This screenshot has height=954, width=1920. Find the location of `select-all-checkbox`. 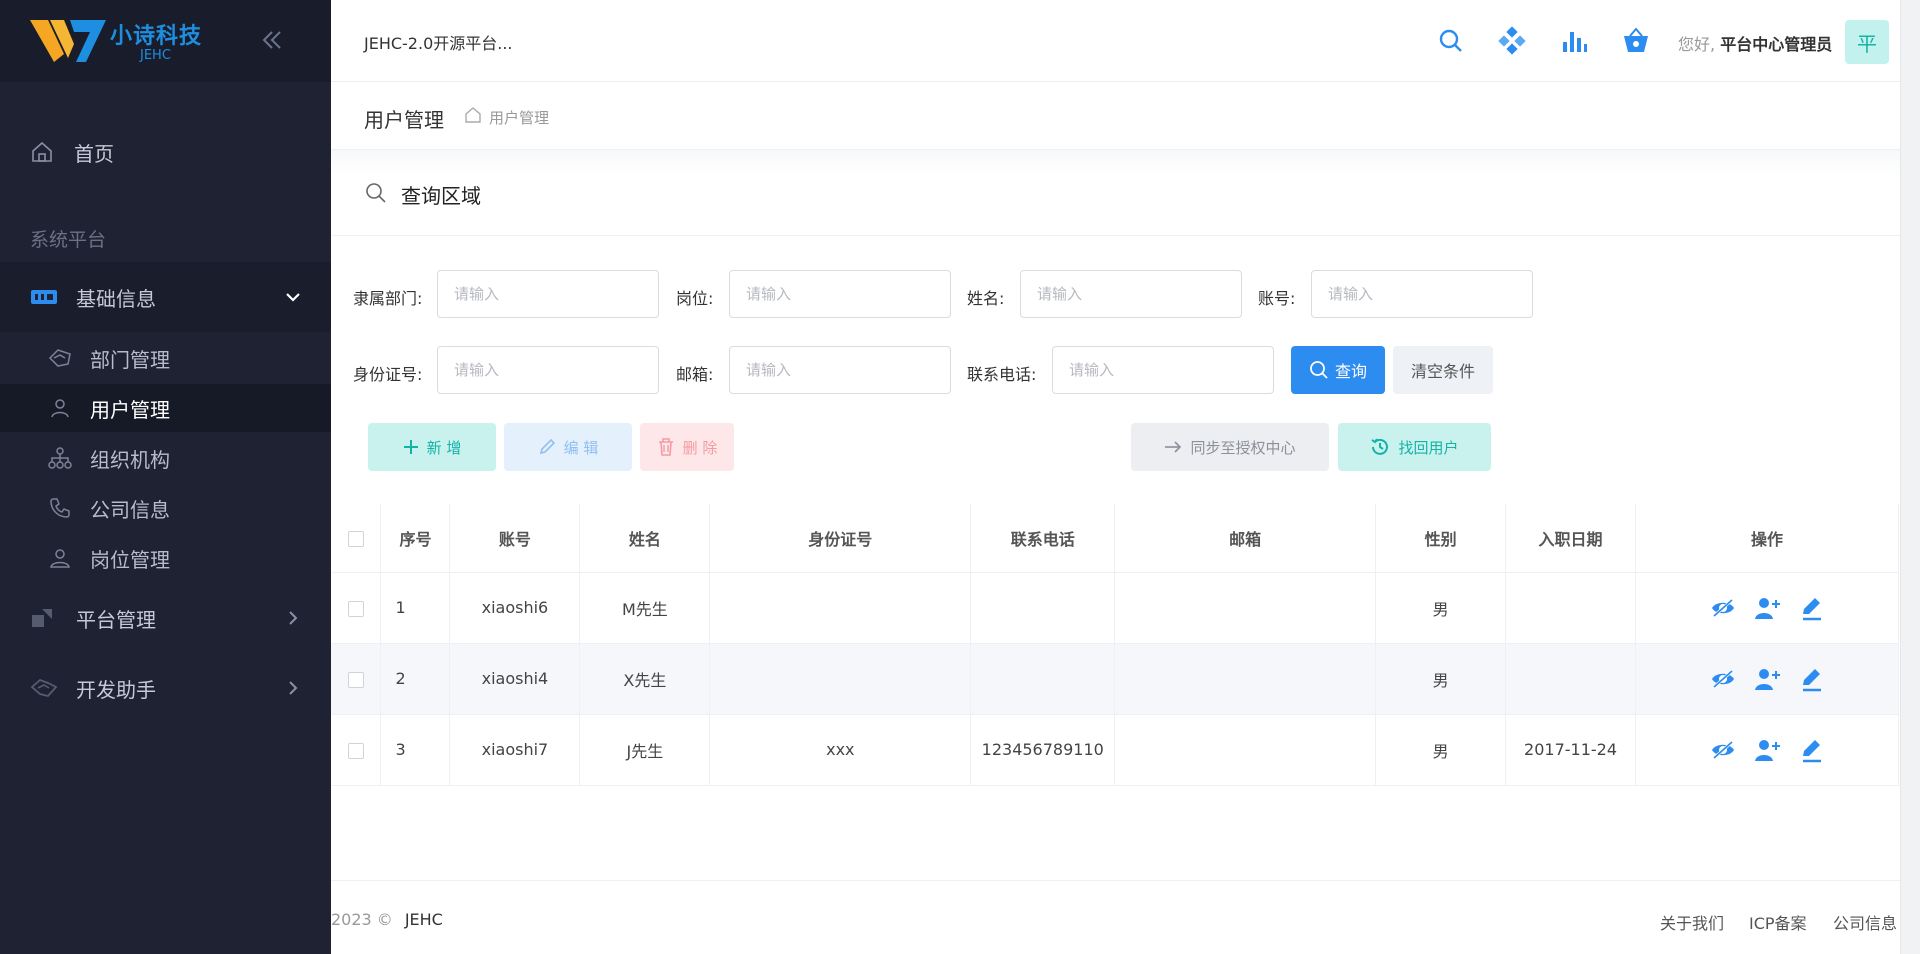

select-all-checkbox is located at coordinates (355, 538).